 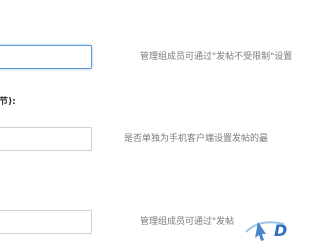 What do you see at coordinates (196, 139) in the screenshot?
I see `setting-hint-2: 是否单独为手机客户端设置发帖的最` at bounding box center [196, 139].